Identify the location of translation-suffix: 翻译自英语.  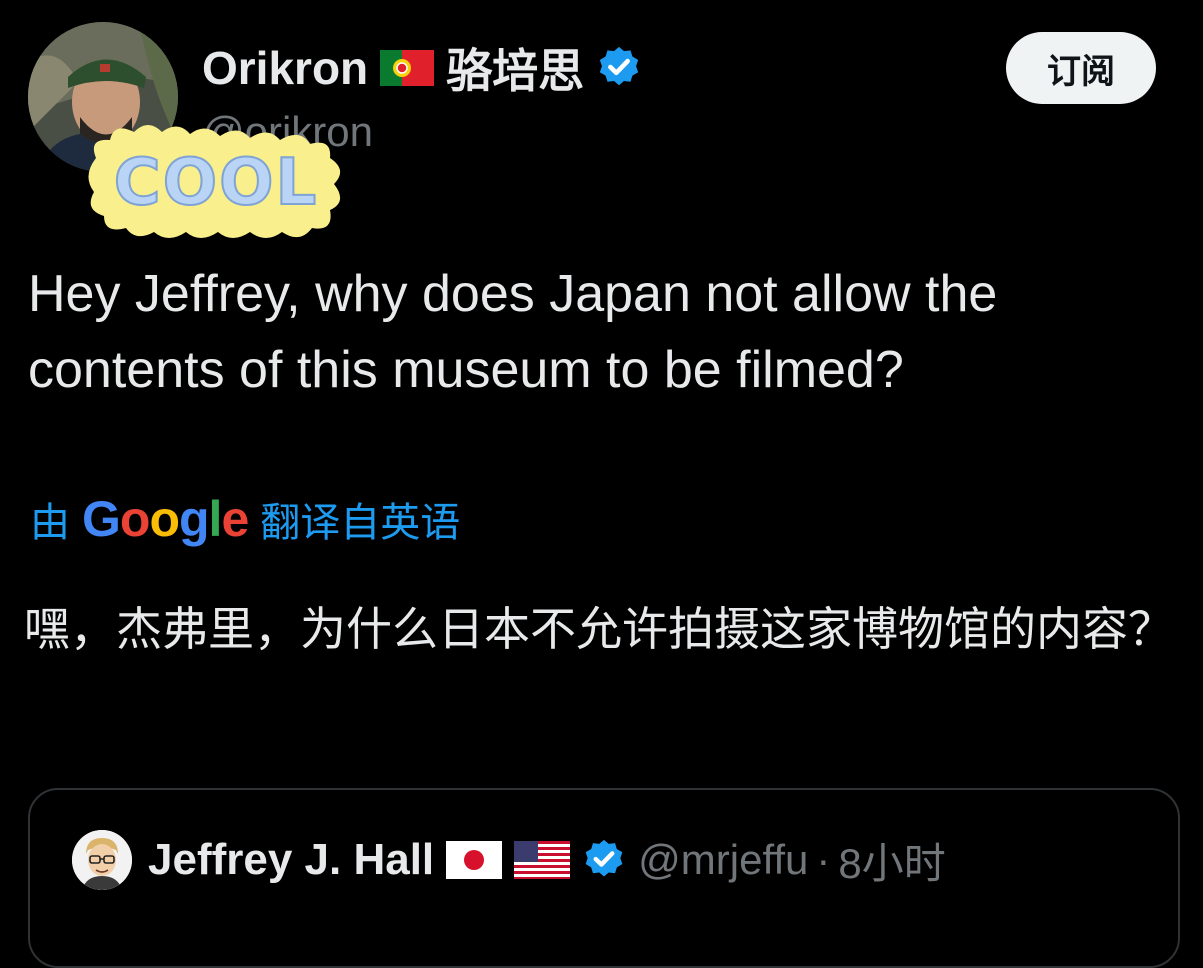
(360, 519).